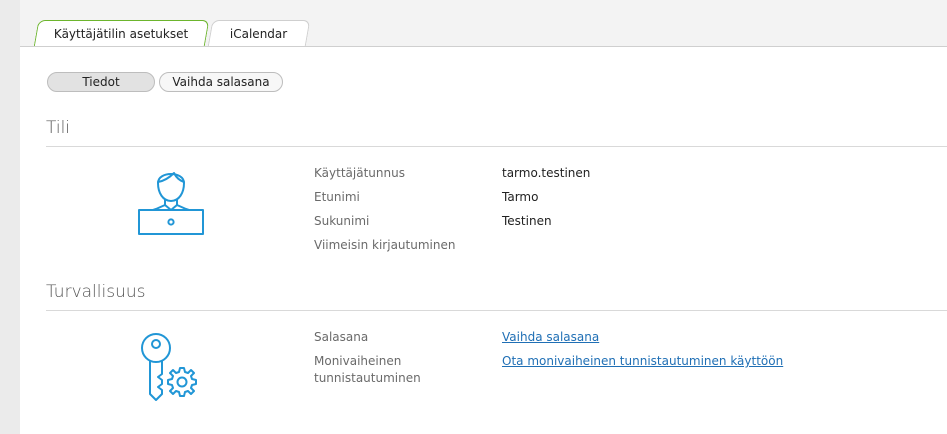 The height and width of the screenshot is (434, 947). Describe the element at coordinates (342, 221) in the screenshot. I see `lastname-label: Sukunimi` at that location.